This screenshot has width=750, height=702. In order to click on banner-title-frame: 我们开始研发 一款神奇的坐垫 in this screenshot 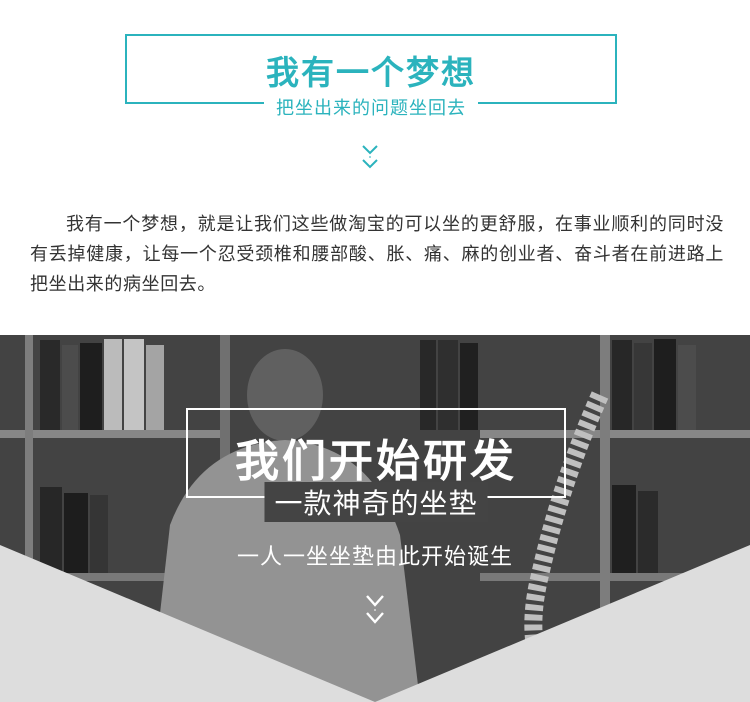, I will do `click(376, 465)`.